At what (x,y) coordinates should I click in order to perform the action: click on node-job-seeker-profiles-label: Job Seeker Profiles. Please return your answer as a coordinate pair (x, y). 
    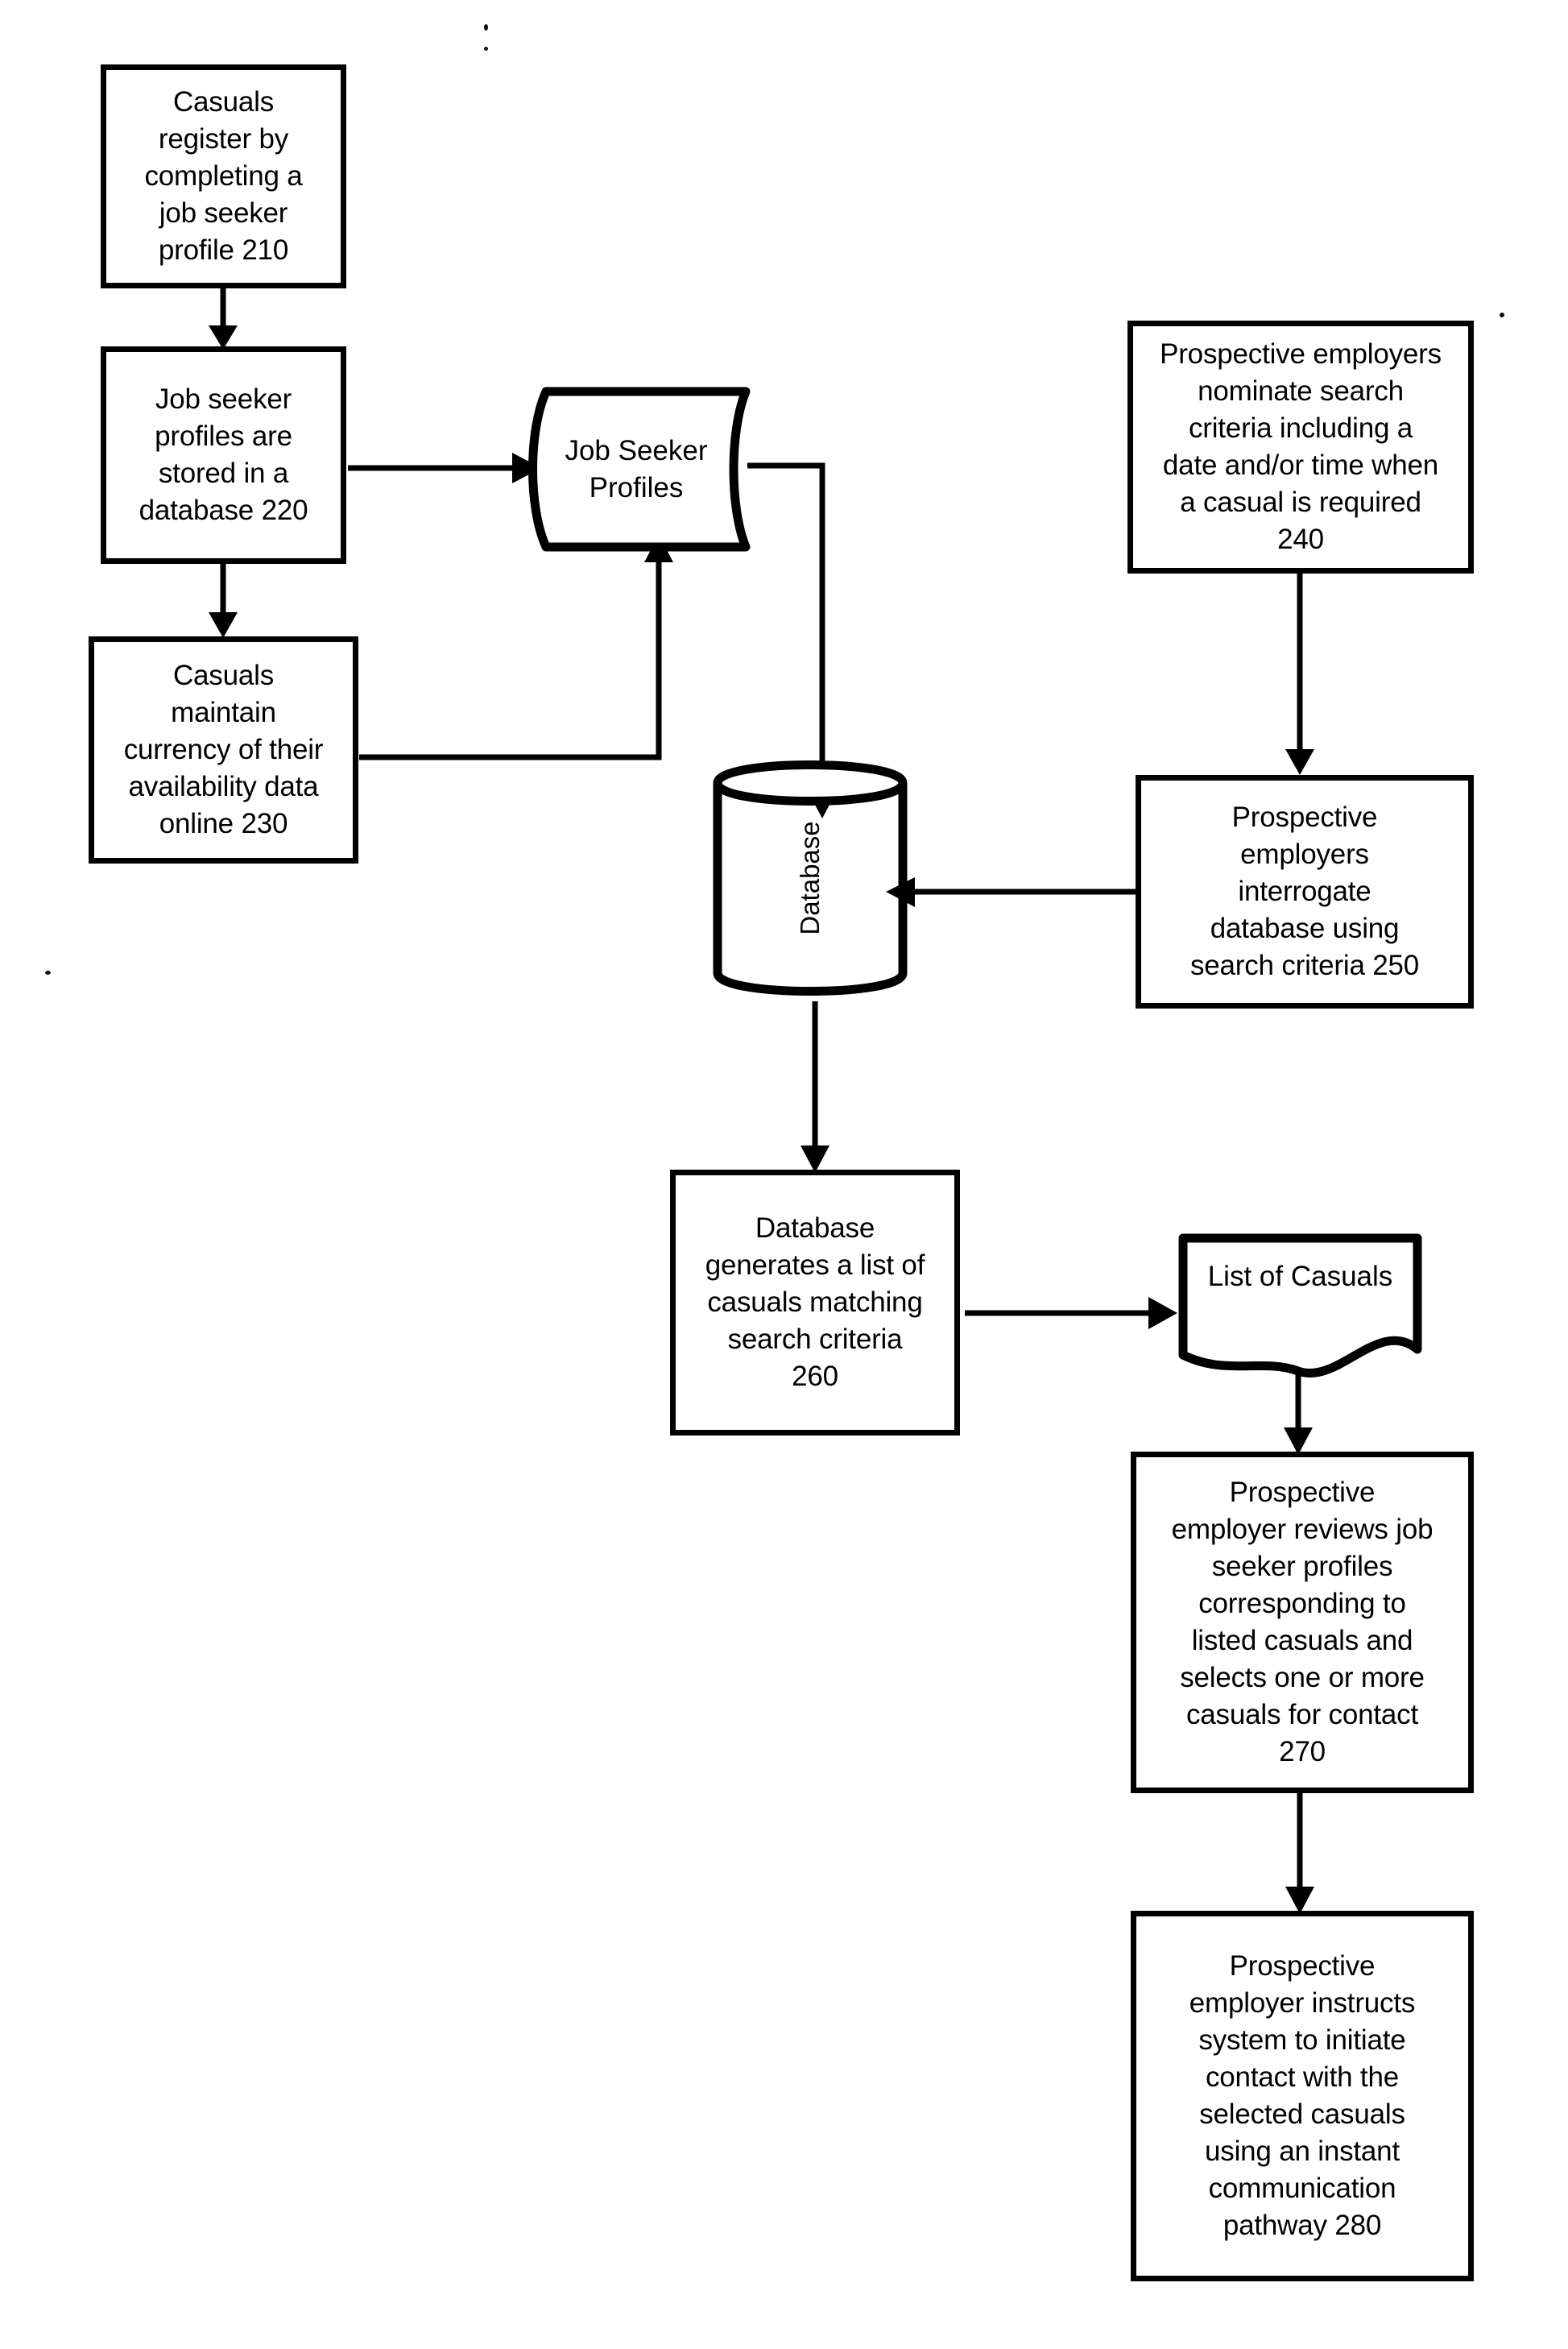
    Looking at the image, I should click on (637, 469).